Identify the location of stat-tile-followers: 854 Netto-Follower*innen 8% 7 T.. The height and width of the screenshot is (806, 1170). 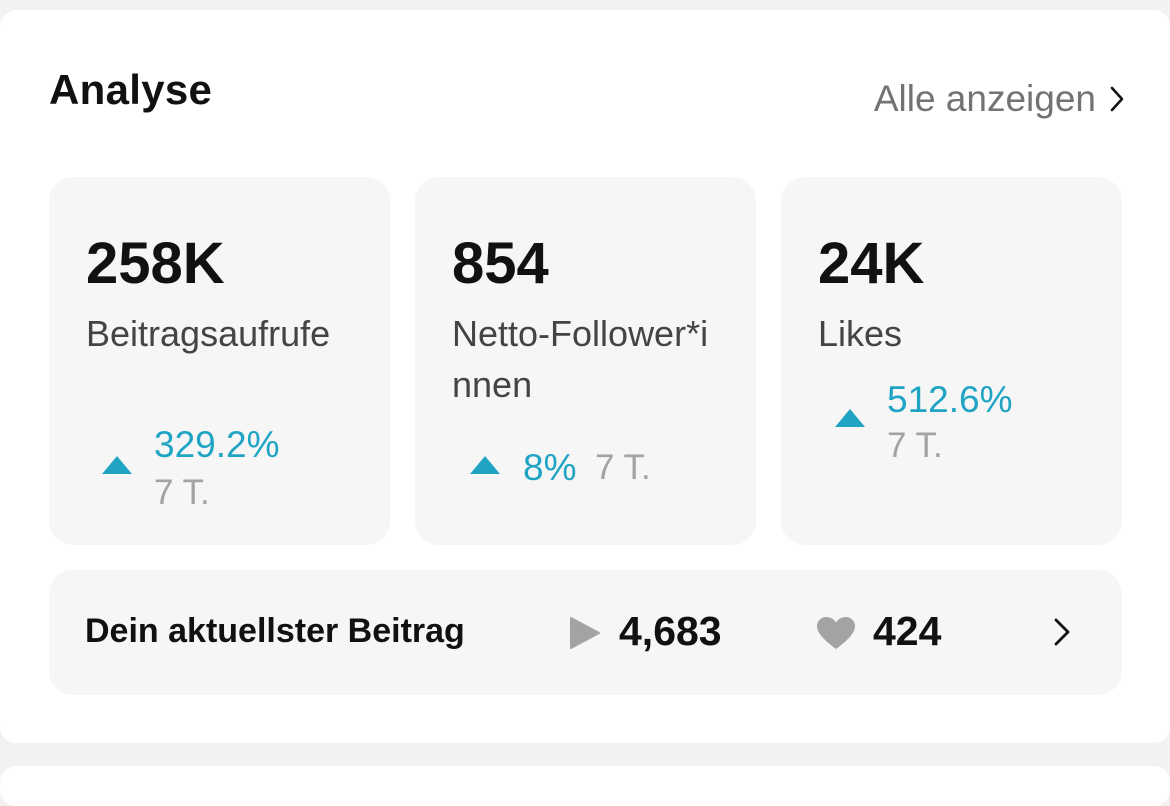
(585, 361).